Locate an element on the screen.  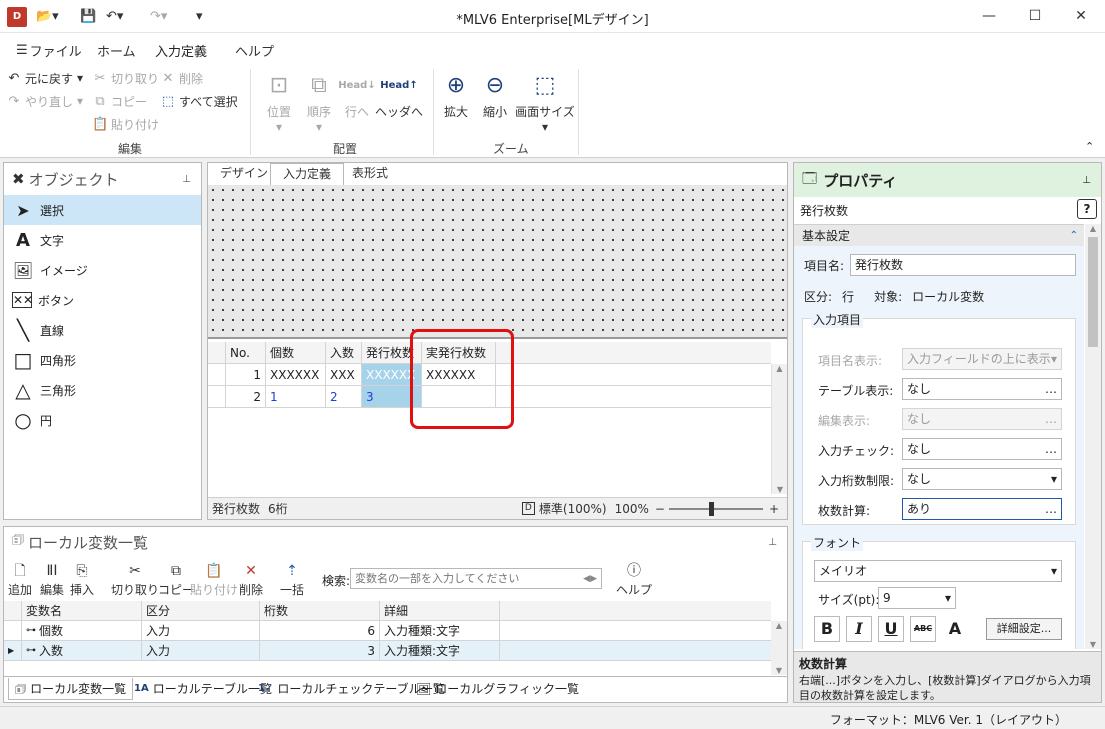
scrollbar-thumb is located at coordinates (1093, 292).